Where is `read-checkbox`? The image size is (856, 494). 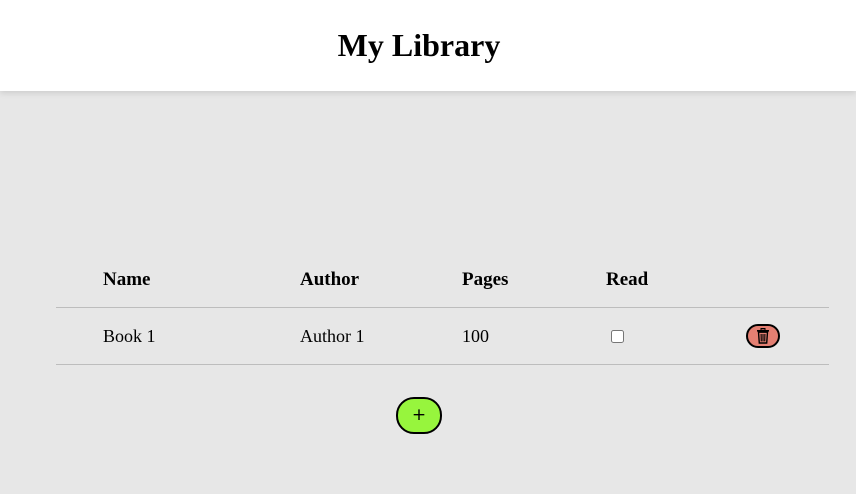 read-checkbox is located at coordinates (617, 336).